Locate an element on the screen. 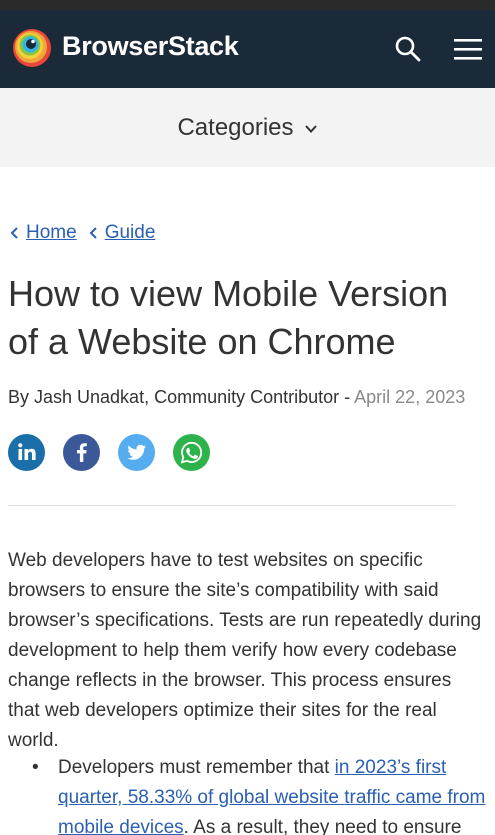 This screenshot has width=495, height=835. facebook-icon is located at coordinates (81, 452).